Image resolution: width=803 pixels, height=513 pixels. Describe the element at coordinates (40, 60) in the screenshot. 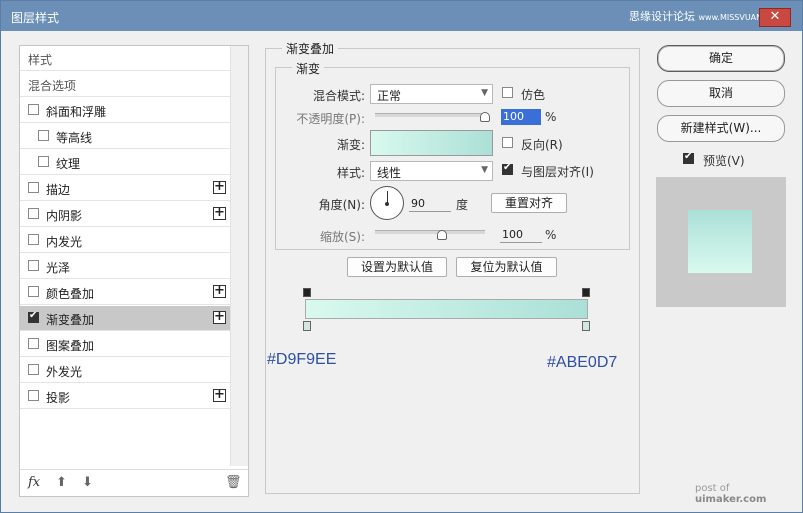

I see `styles-header-label: 样式` at that location.